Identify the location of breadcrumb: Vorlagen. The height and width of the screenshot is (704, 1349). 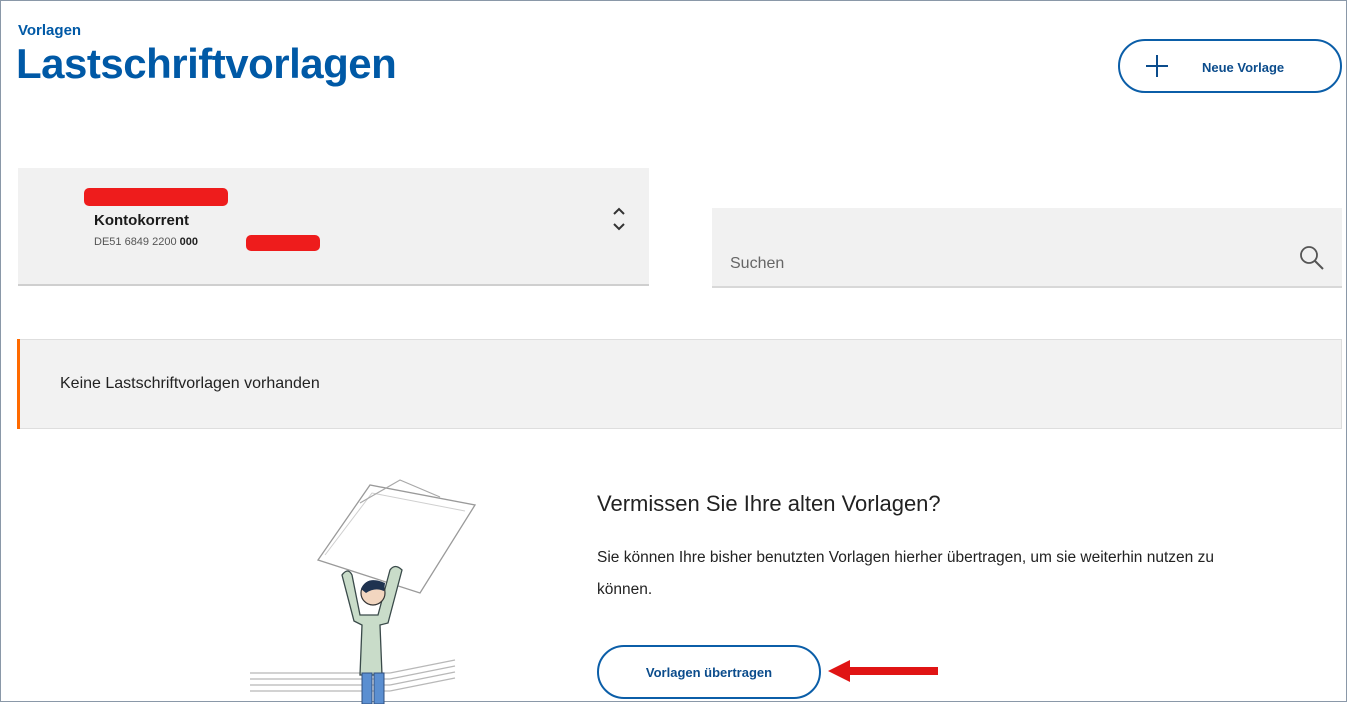
(49, 30).